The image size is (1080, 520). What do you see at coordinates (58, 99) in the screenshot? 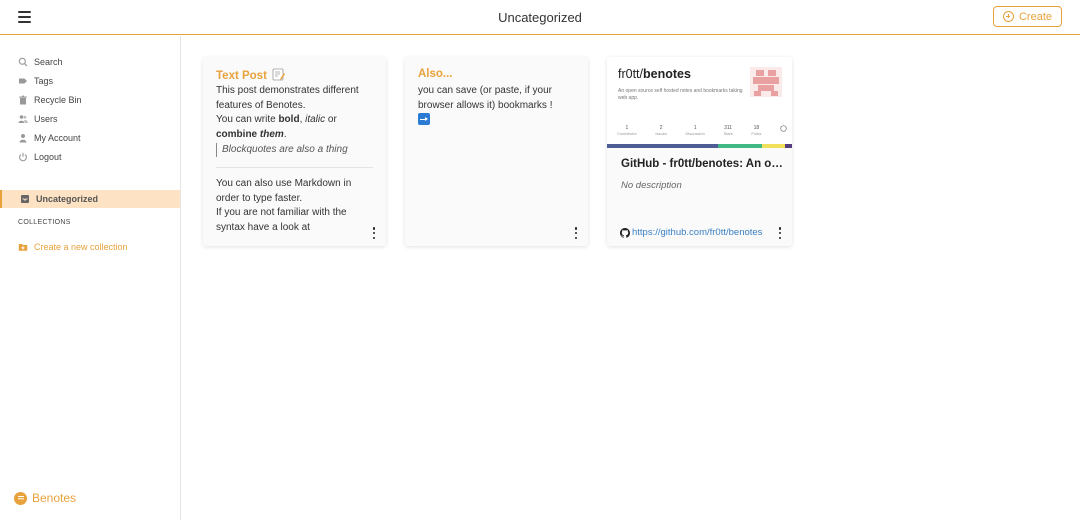
I see `sidebar-item-label: Recycle Bin` at bounding box center [58, 99].